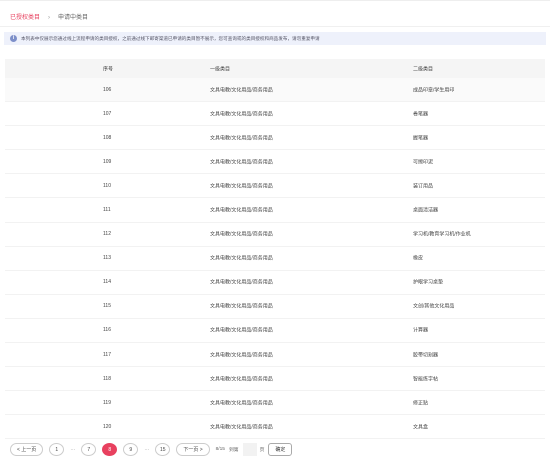 The width and height of the screenshot is (550, 461). What do you see at coordinates (107, 234) in the screenshot?
I see `row-index: 112` at bounding box center [107, 234].